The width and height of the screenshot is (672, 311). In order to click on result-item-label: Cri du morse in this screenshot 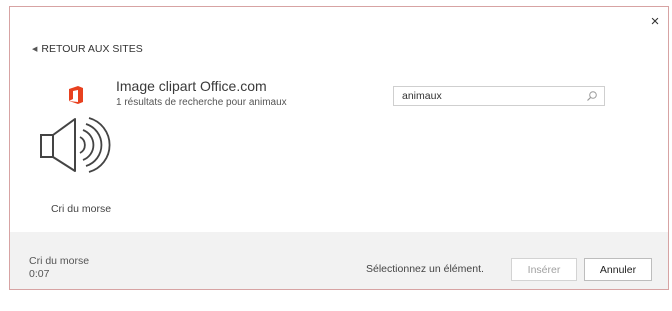, I will do `click(81, 209)`.